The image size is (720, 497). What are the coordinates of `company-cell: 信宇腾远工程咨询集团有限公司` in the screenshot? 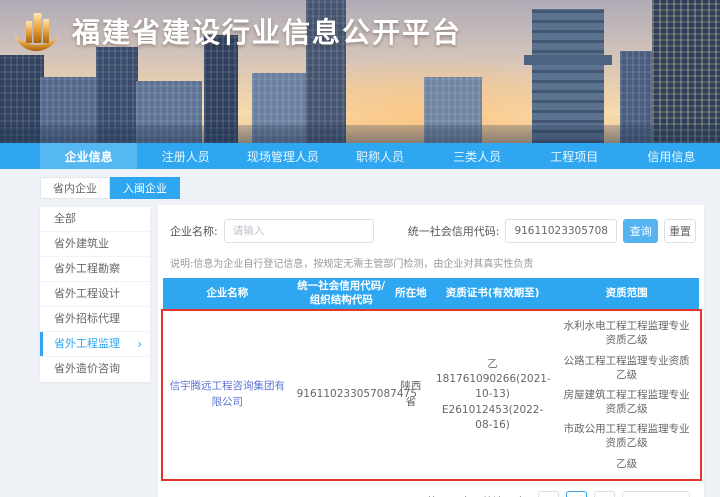 It's located at (227, 395).